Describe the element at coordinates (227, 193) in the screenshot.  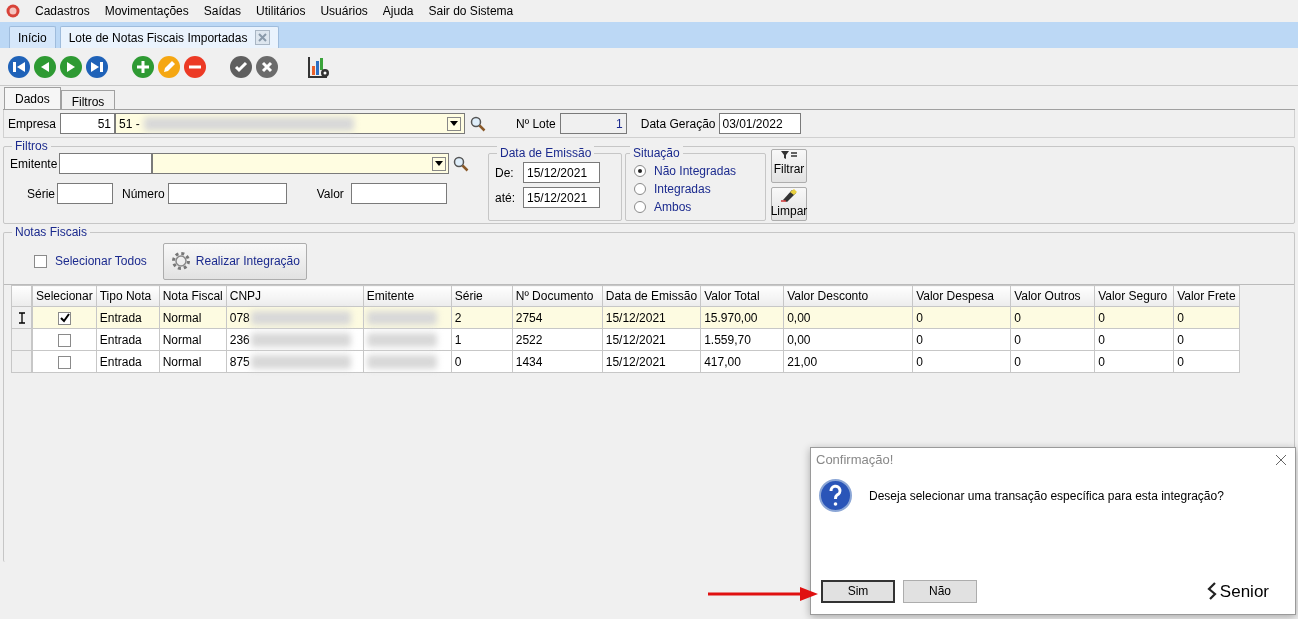
I see `numero-field` at that location.